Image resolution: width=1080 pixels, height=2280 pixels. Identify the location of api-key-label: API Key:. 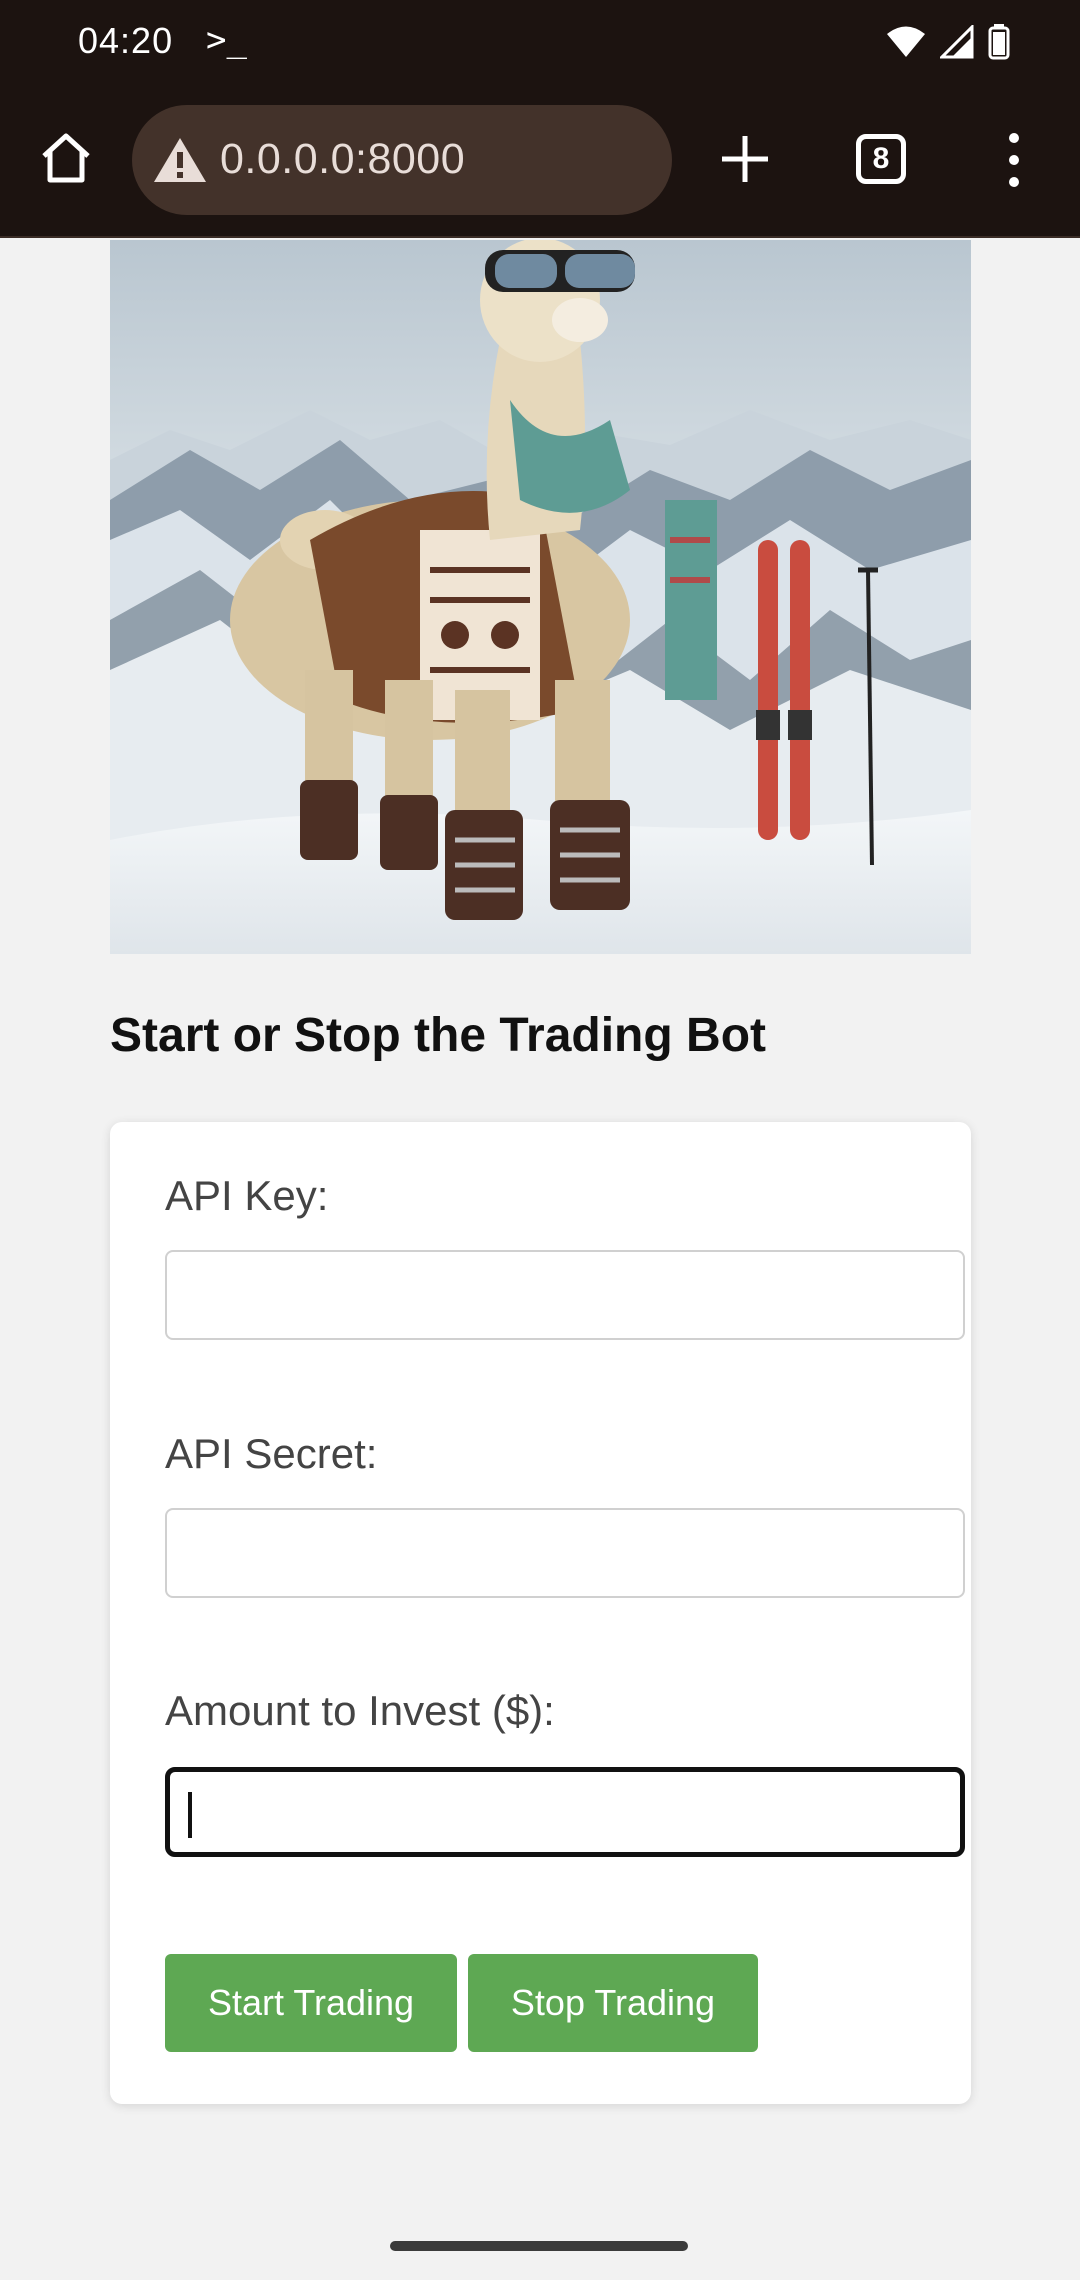
(247, 1195).